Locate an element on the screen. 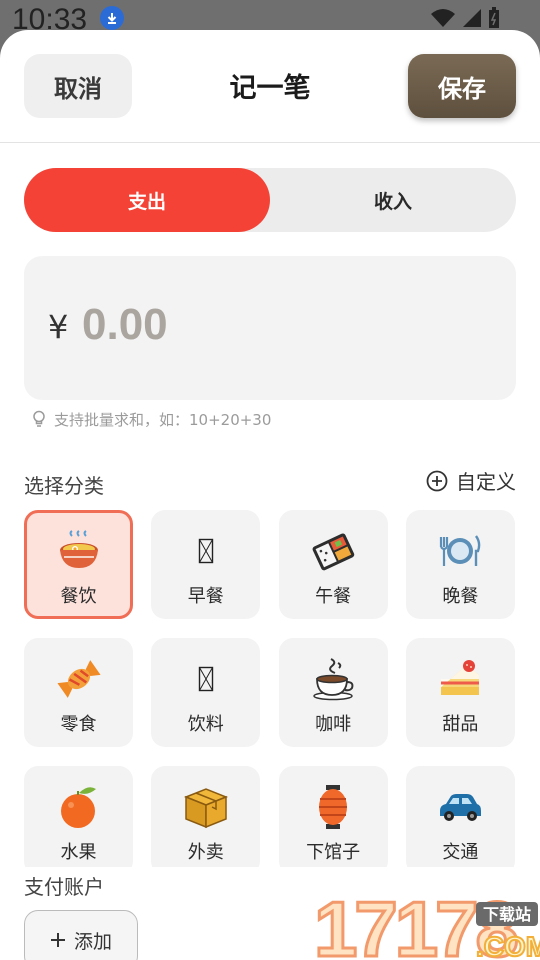  cake-icon is located at coordinates (460, 679).